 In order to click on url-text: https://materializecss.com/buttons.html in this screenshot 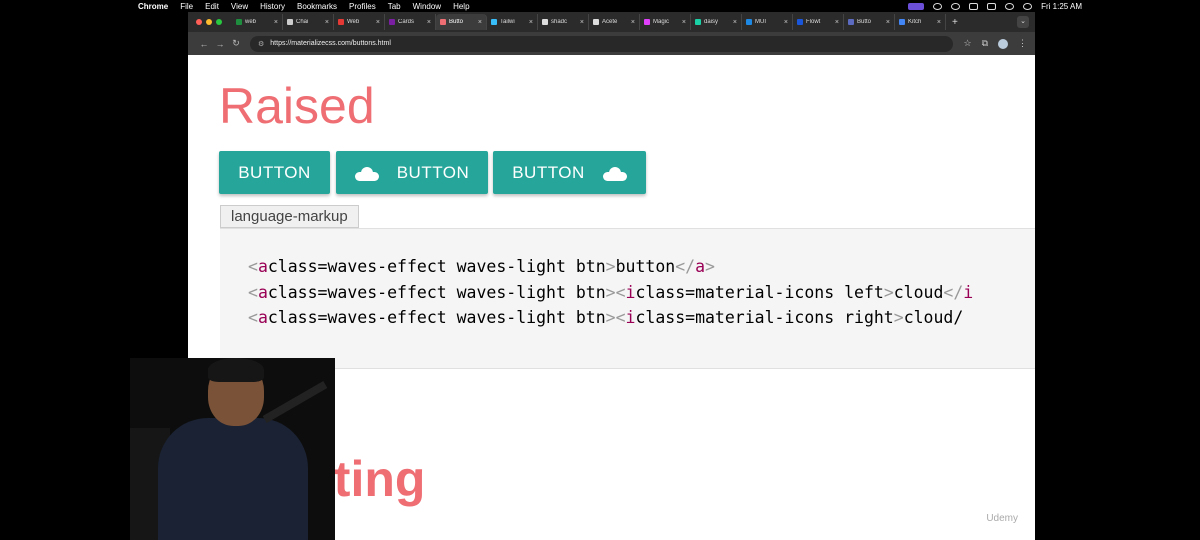, I will do `click(330, 43)`.